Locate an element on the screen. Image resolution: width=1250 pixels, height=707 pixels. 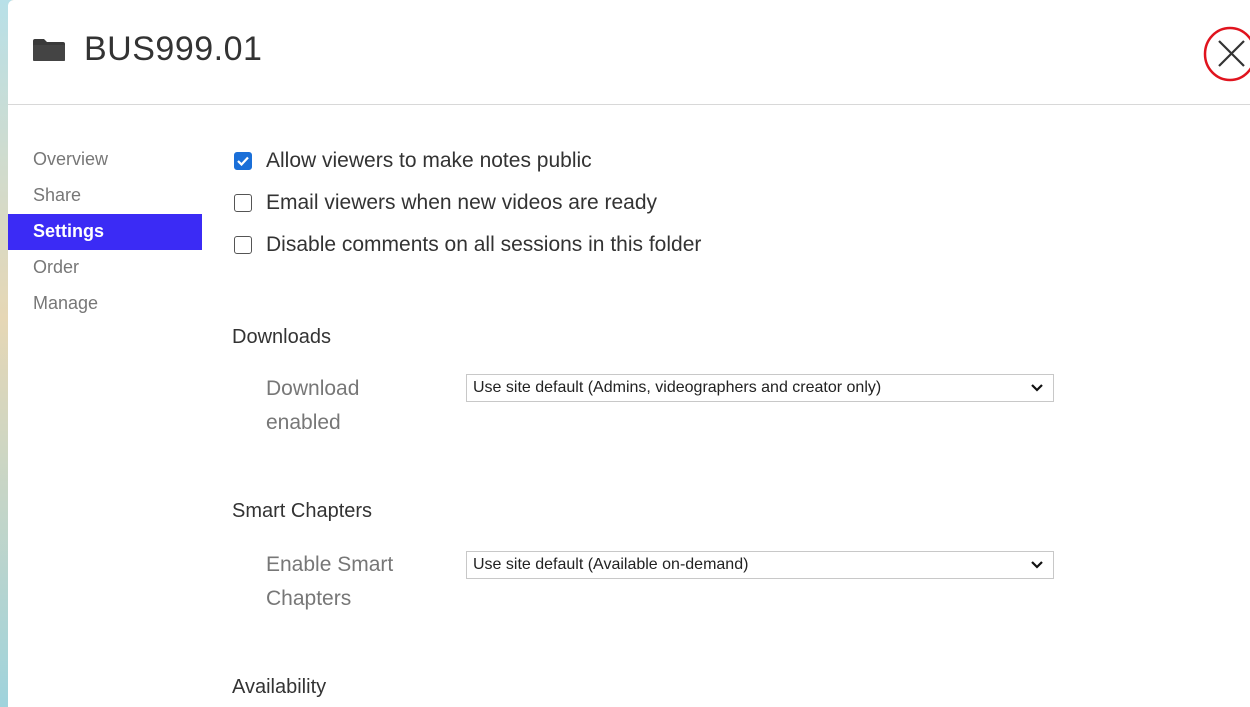
sidebar-item-overview: Overview is located at coordinates (105, 160).